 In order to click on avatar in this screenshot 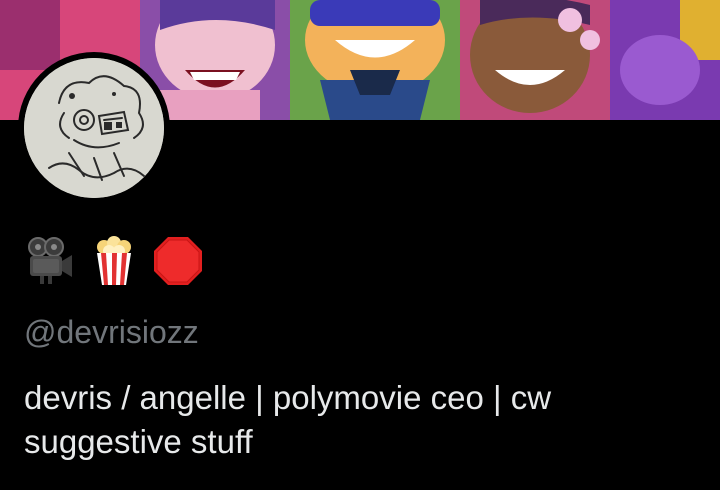, I will do `click(94, 128)`.